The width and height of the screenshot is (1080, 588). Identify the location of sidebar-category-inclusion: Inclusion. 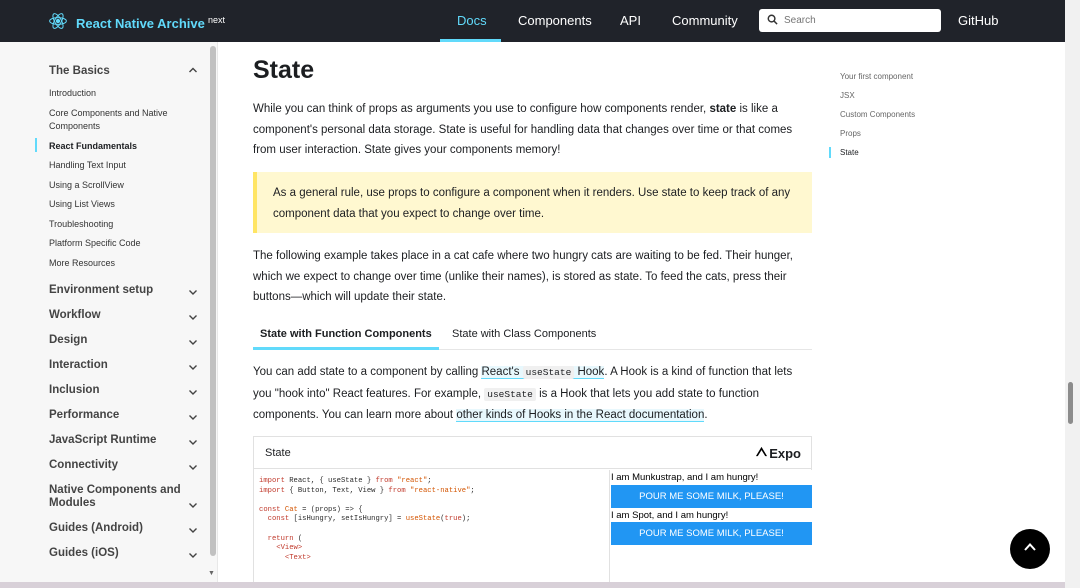
(74, 390).